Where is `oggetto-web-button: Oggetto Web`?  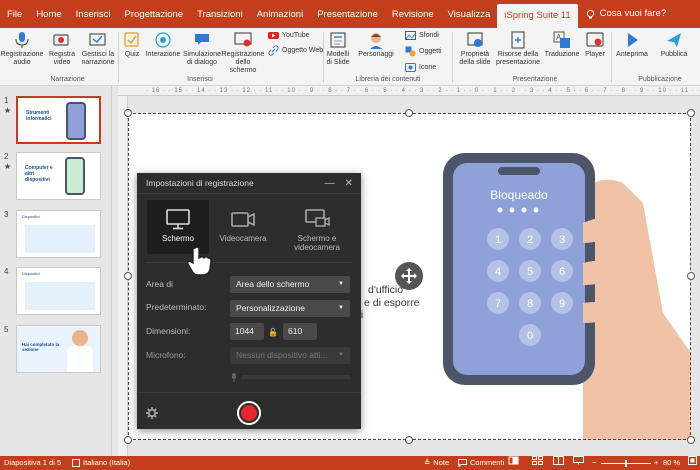 oggetto-web-button: Oggetto Web is located at coordinates (295, 50).